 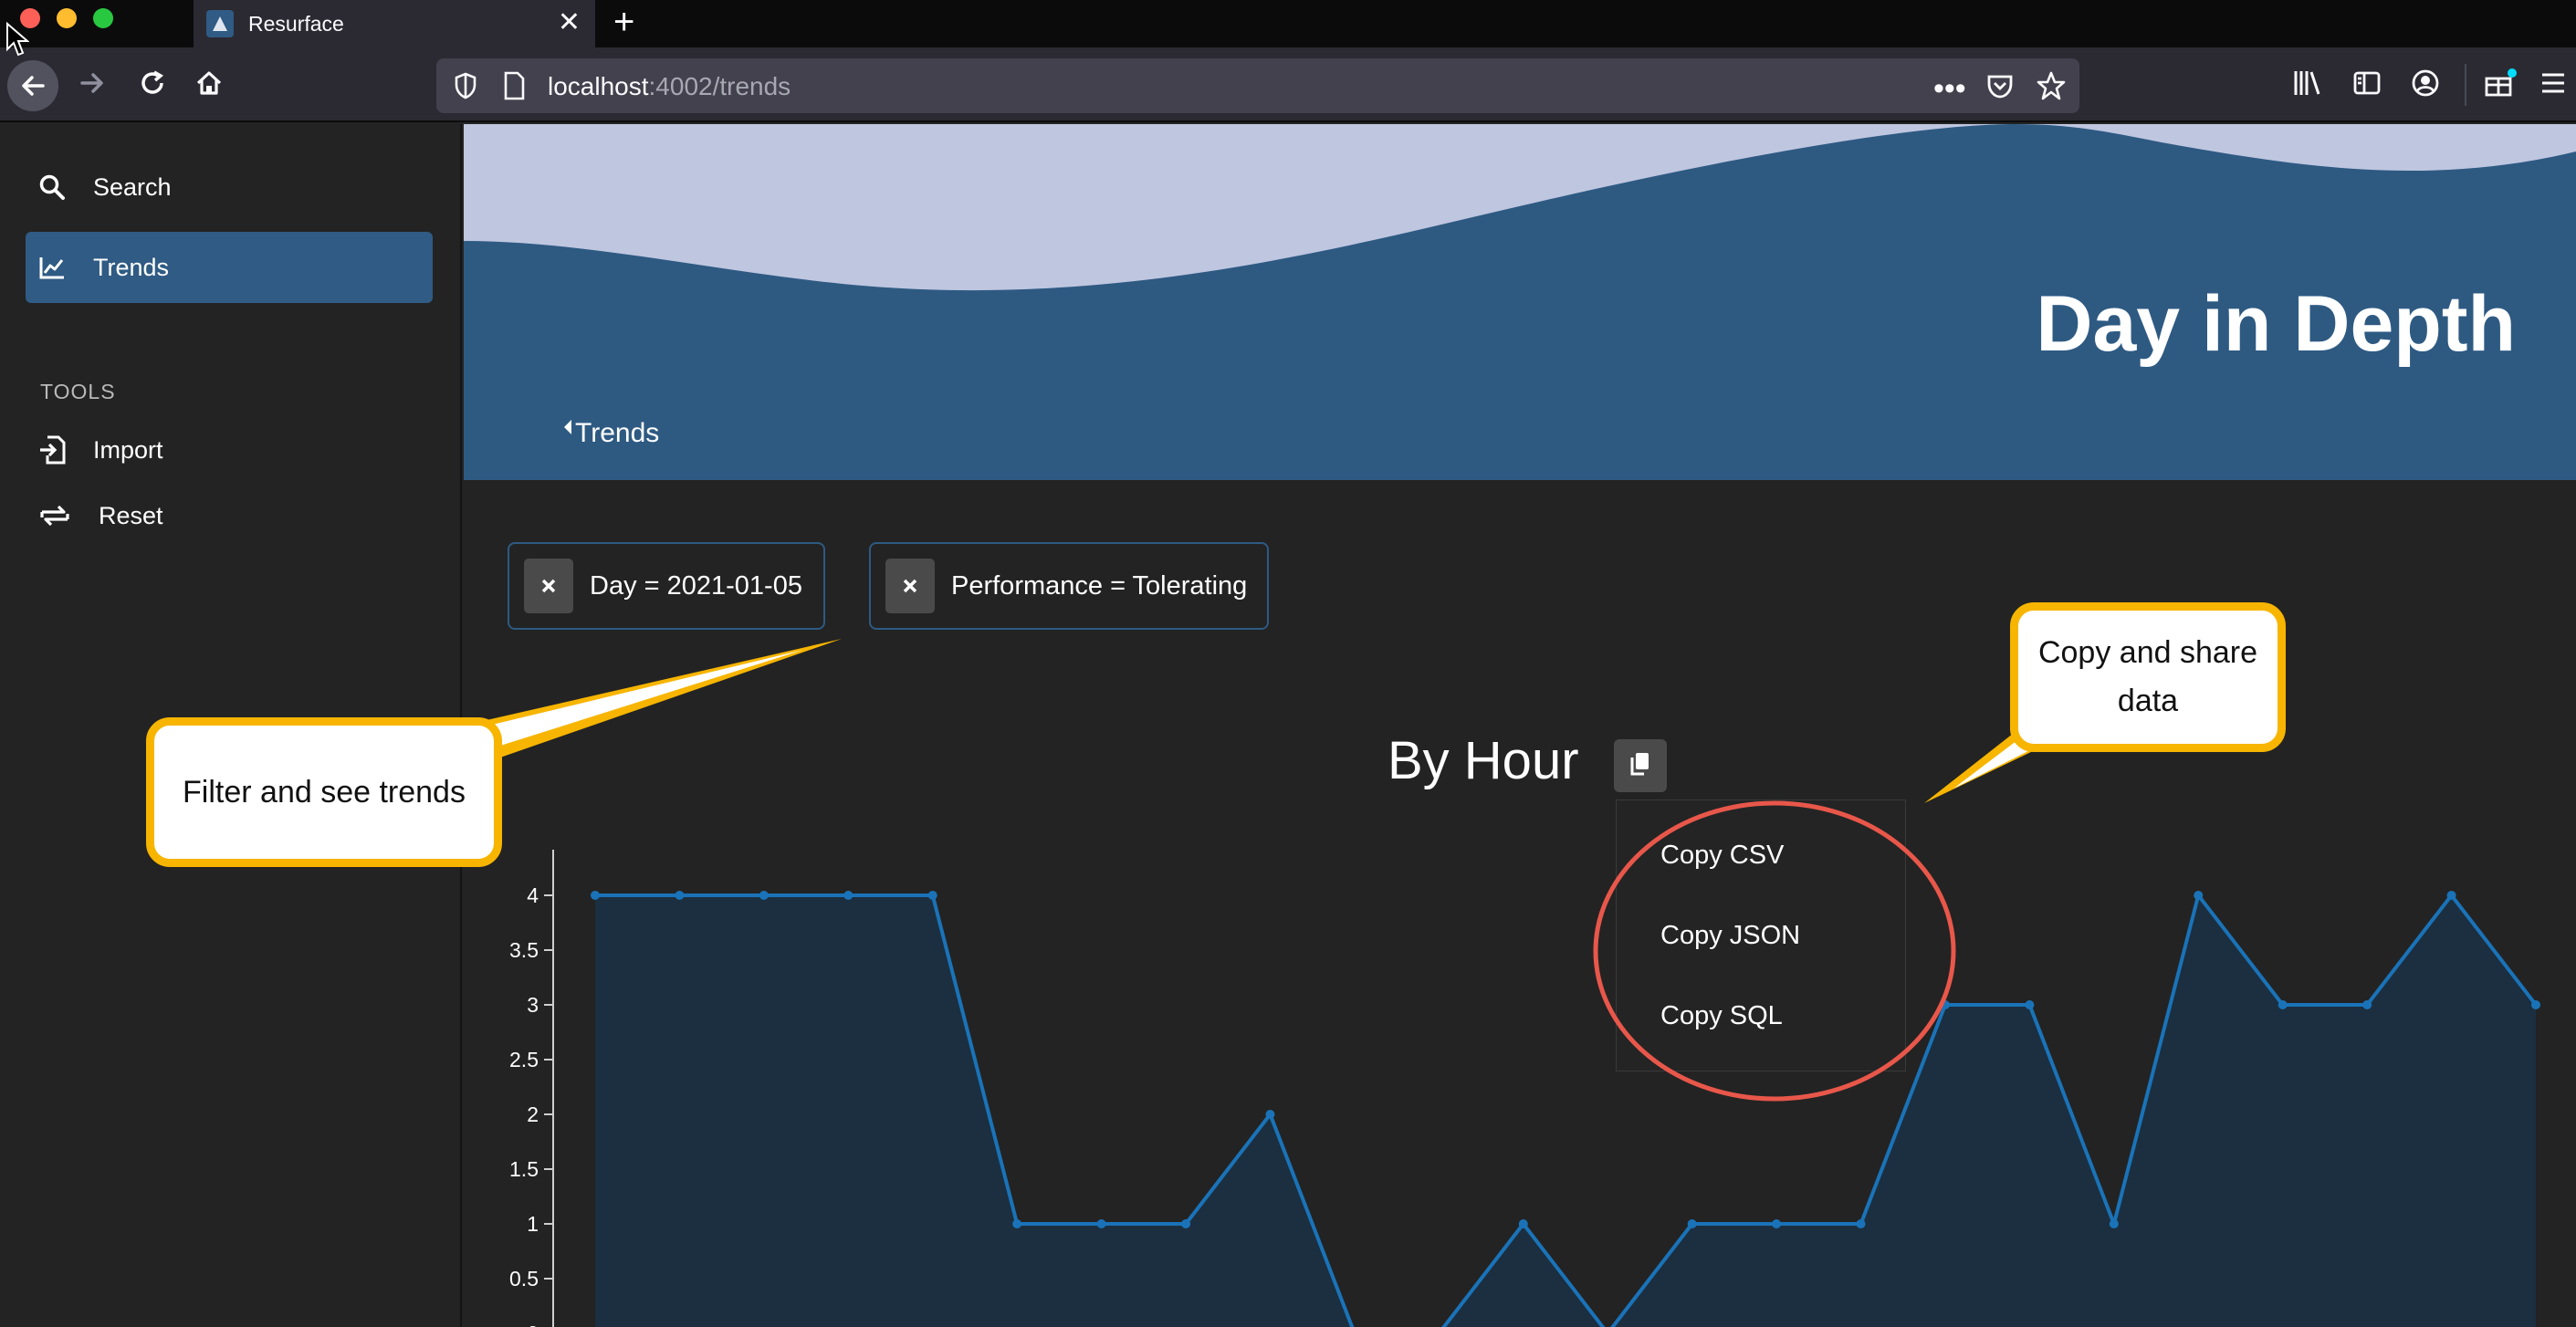 What do you see at coordinates (17, 39) in the screenshot?
I see `mouse-cursor-icon` at bounding box center [17, 39].